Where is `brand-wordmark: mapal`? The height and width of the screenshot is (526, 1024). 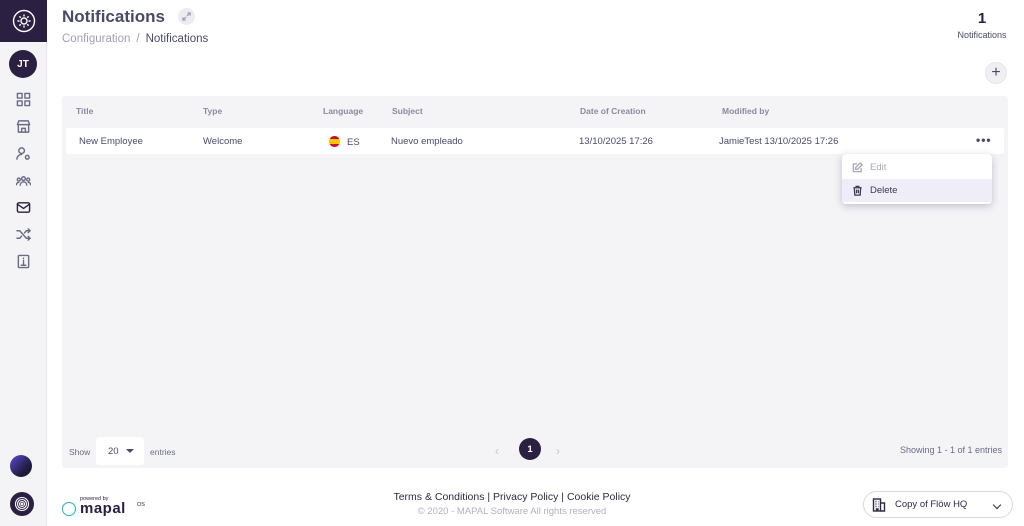 brand-wordmark: mapal is located at coordinates (103, 508).